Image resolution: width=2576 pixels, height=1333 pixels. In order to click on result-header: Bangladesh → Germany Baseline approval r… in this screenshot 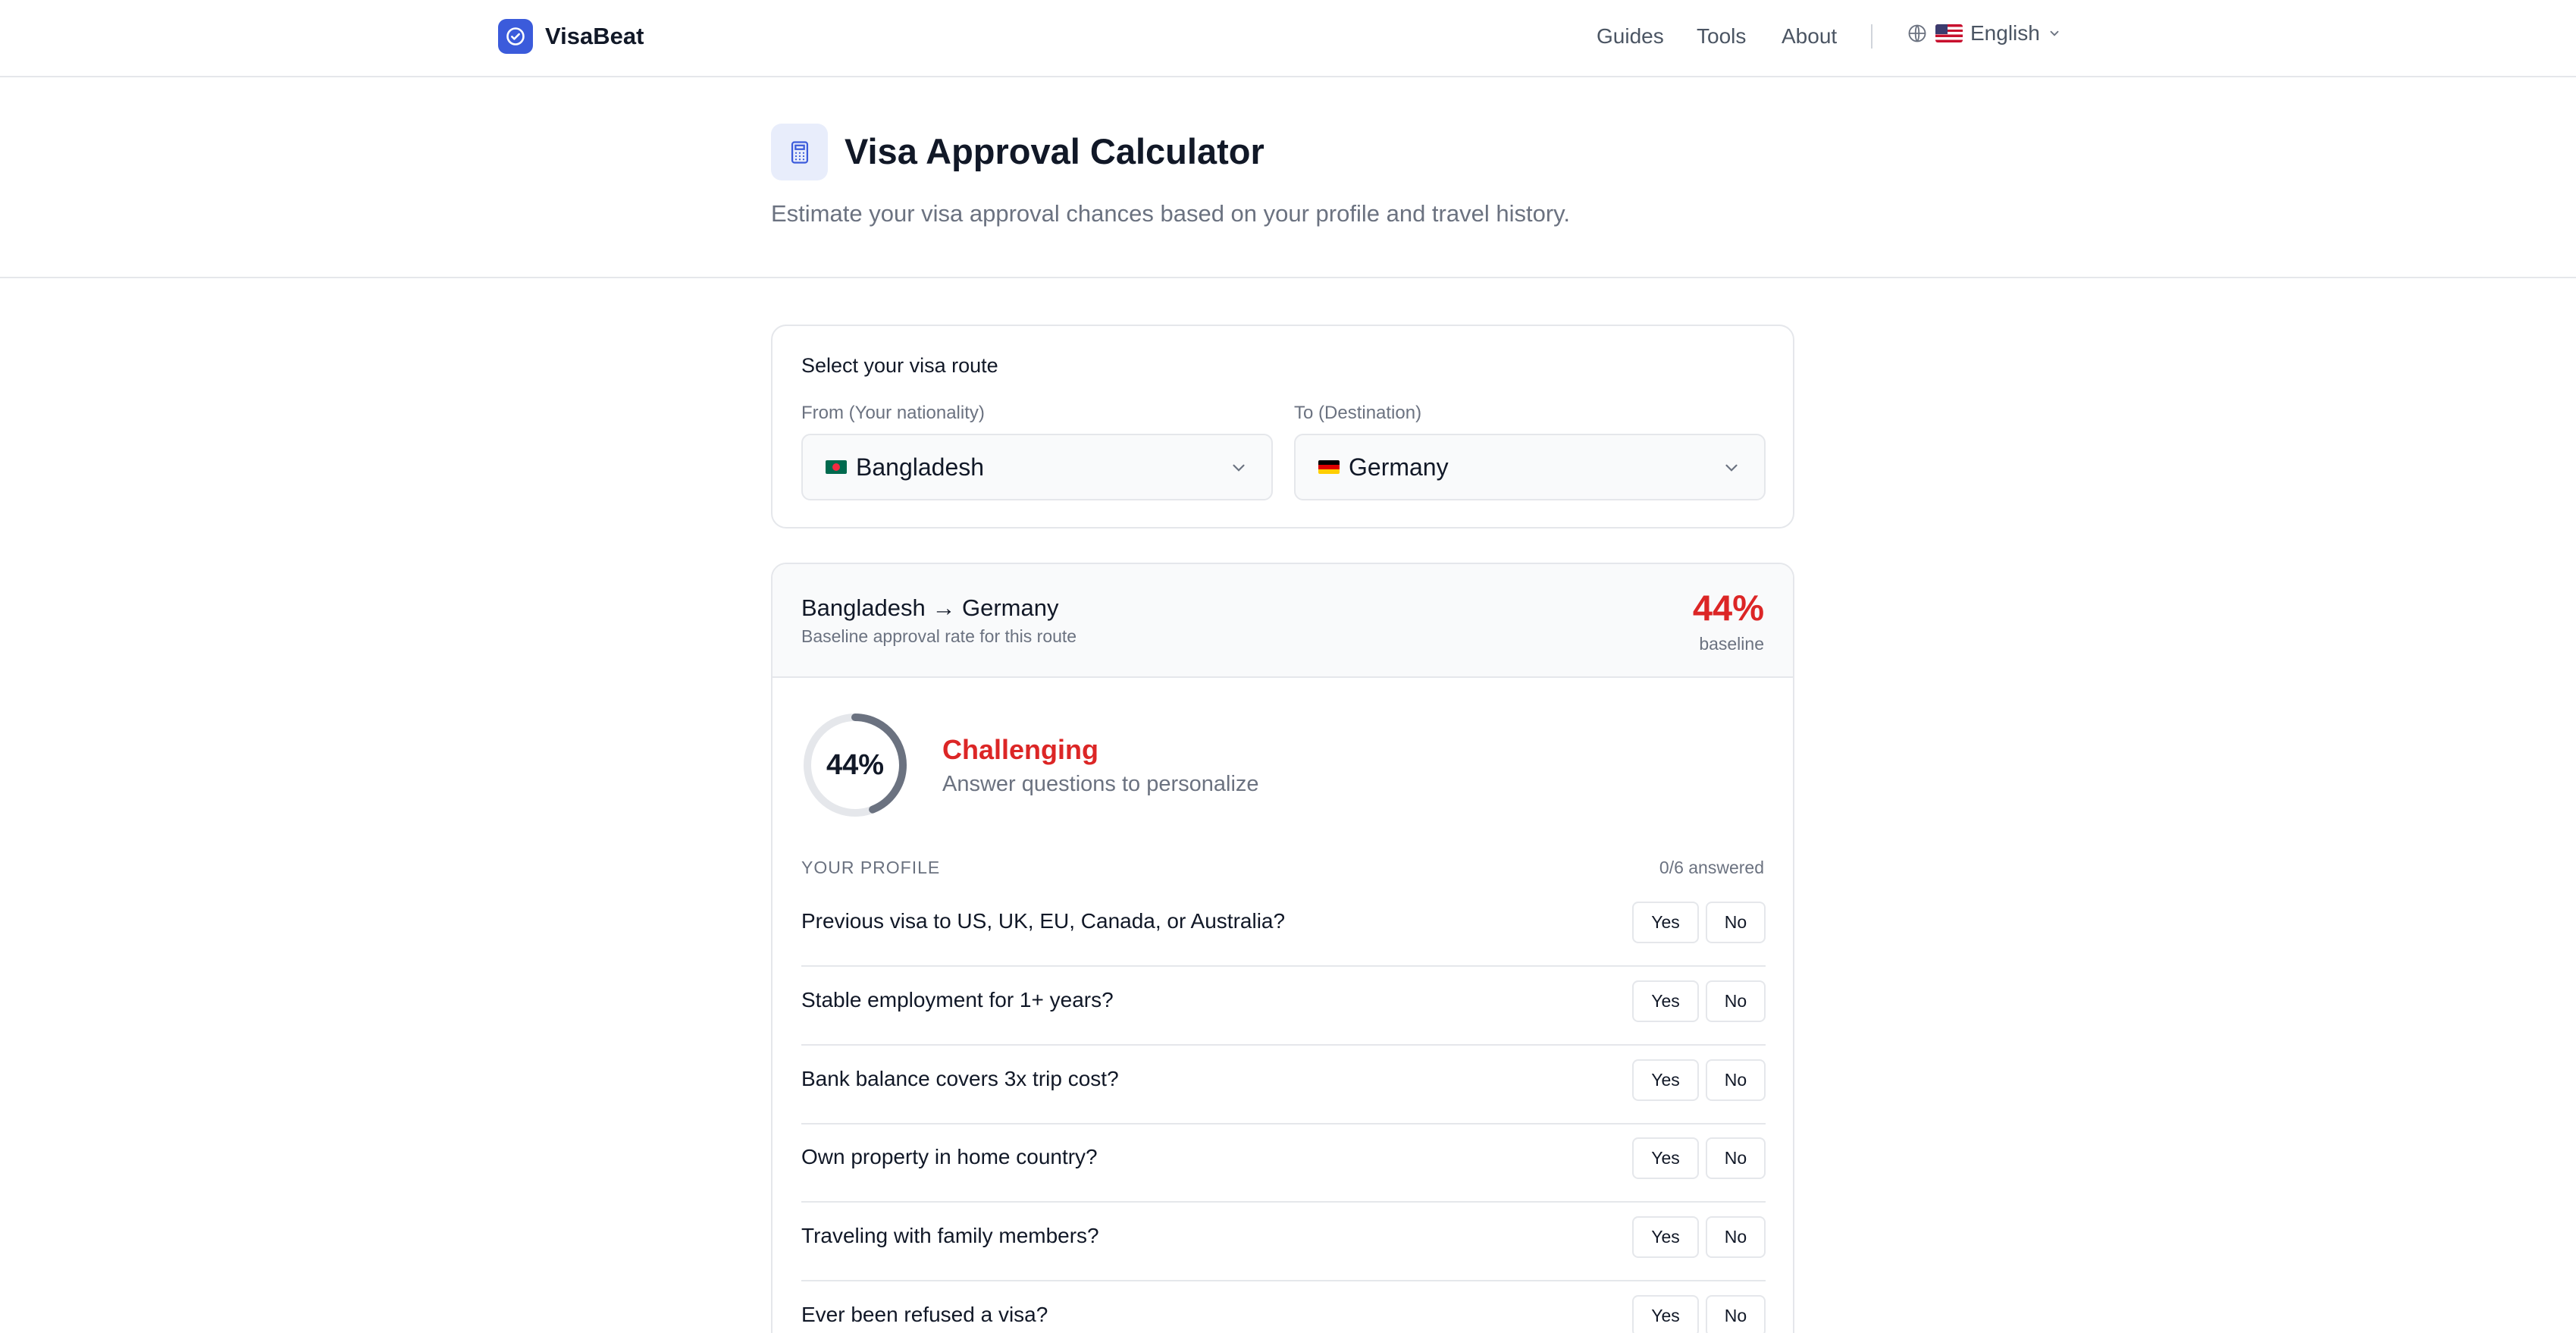, I will do `click(1282, 621)`.